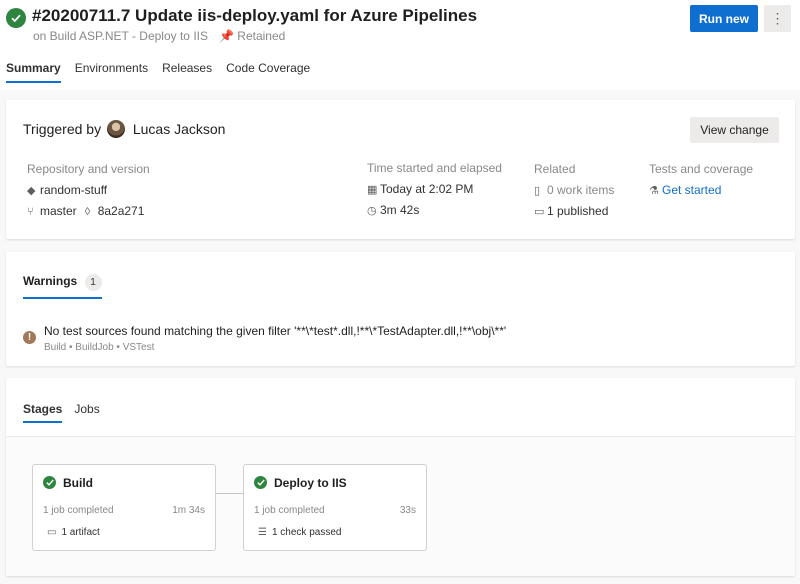  I want to click on run-new-button: Run new, so click(724, 18).